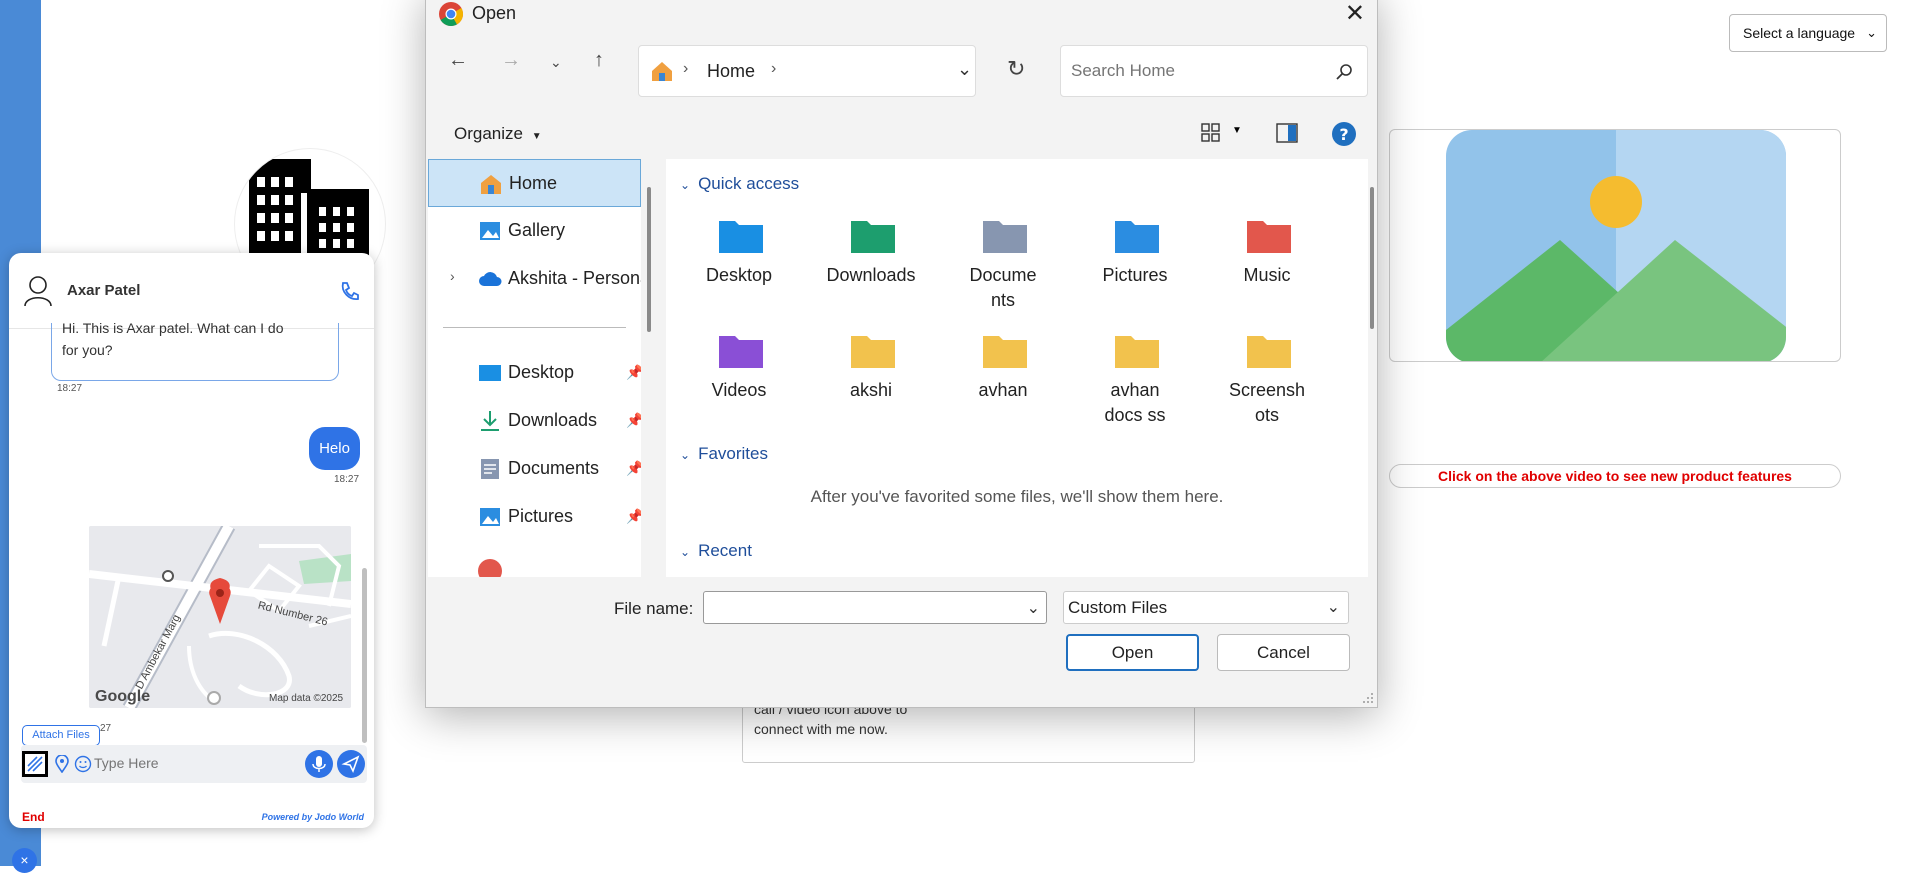  What do you see at coordinates (1799, 33) in the screenshot?
I see `language-select-label: Select a language` at bounding box center [1799, 33].